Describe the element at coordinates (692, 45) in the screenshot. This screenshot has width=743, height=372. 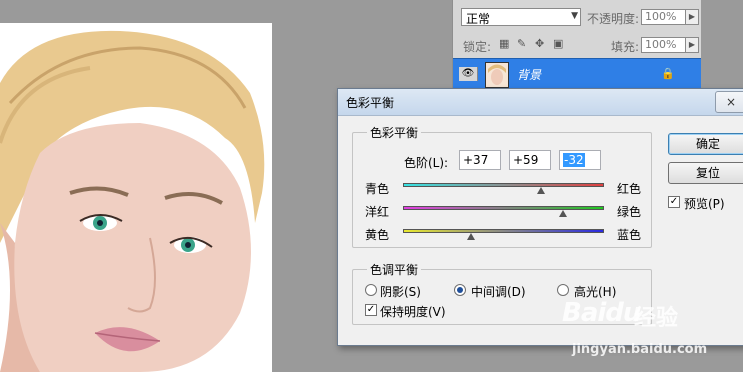
I see `fill-arrow-icon: ▶` at that location.